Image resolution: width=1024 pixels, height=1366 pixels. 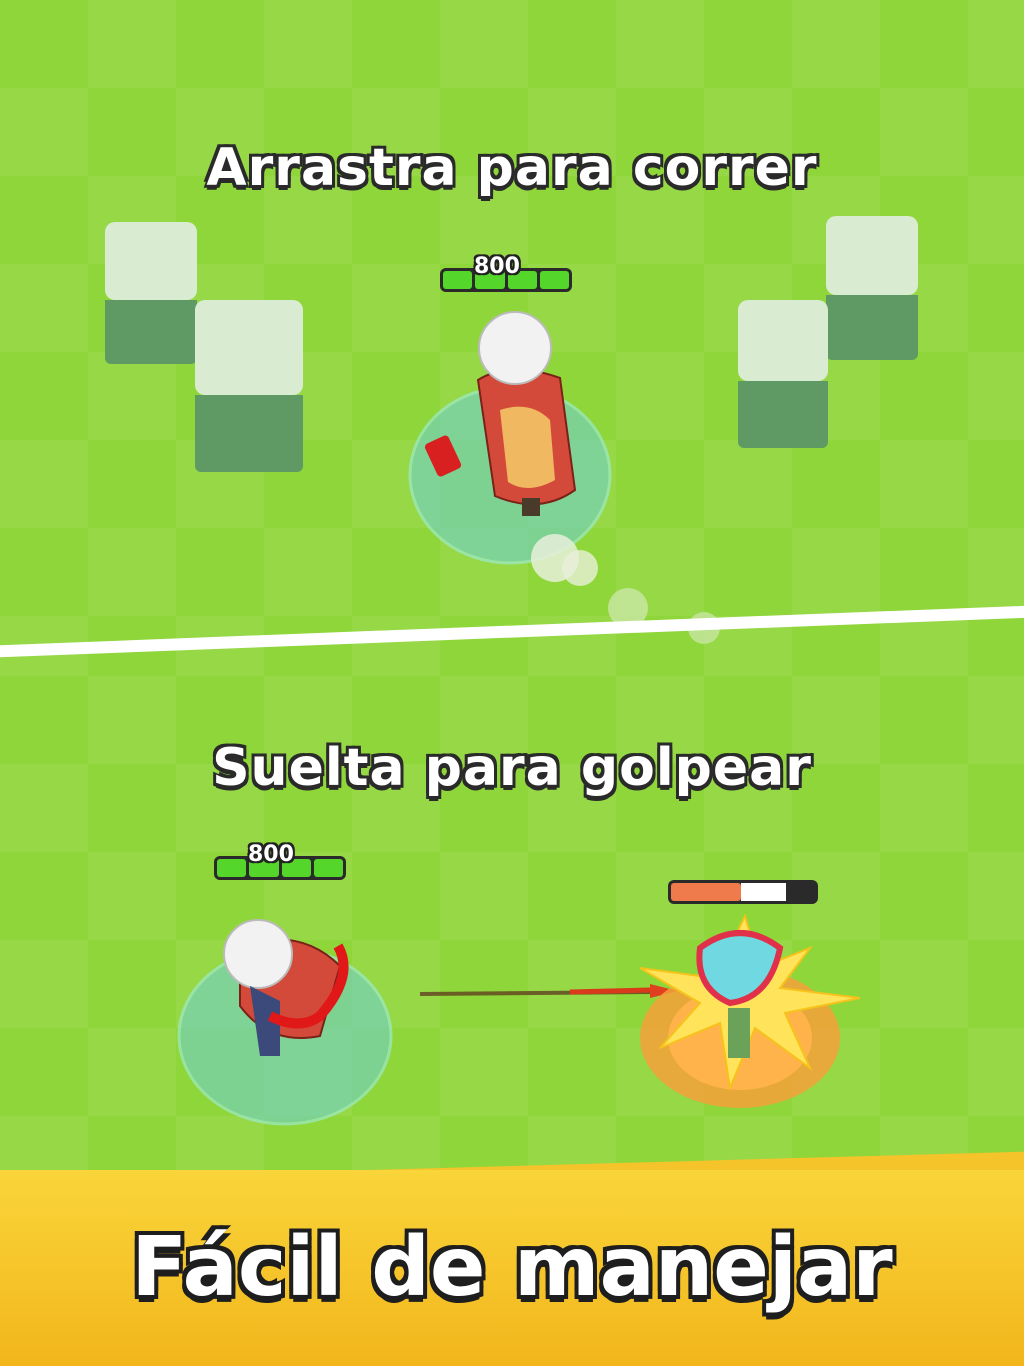 What do you see at coordinates (512, 1267) in the screenshot?
I see `banner-title: Fácil de manejar` at bounding box center [512, 1267].